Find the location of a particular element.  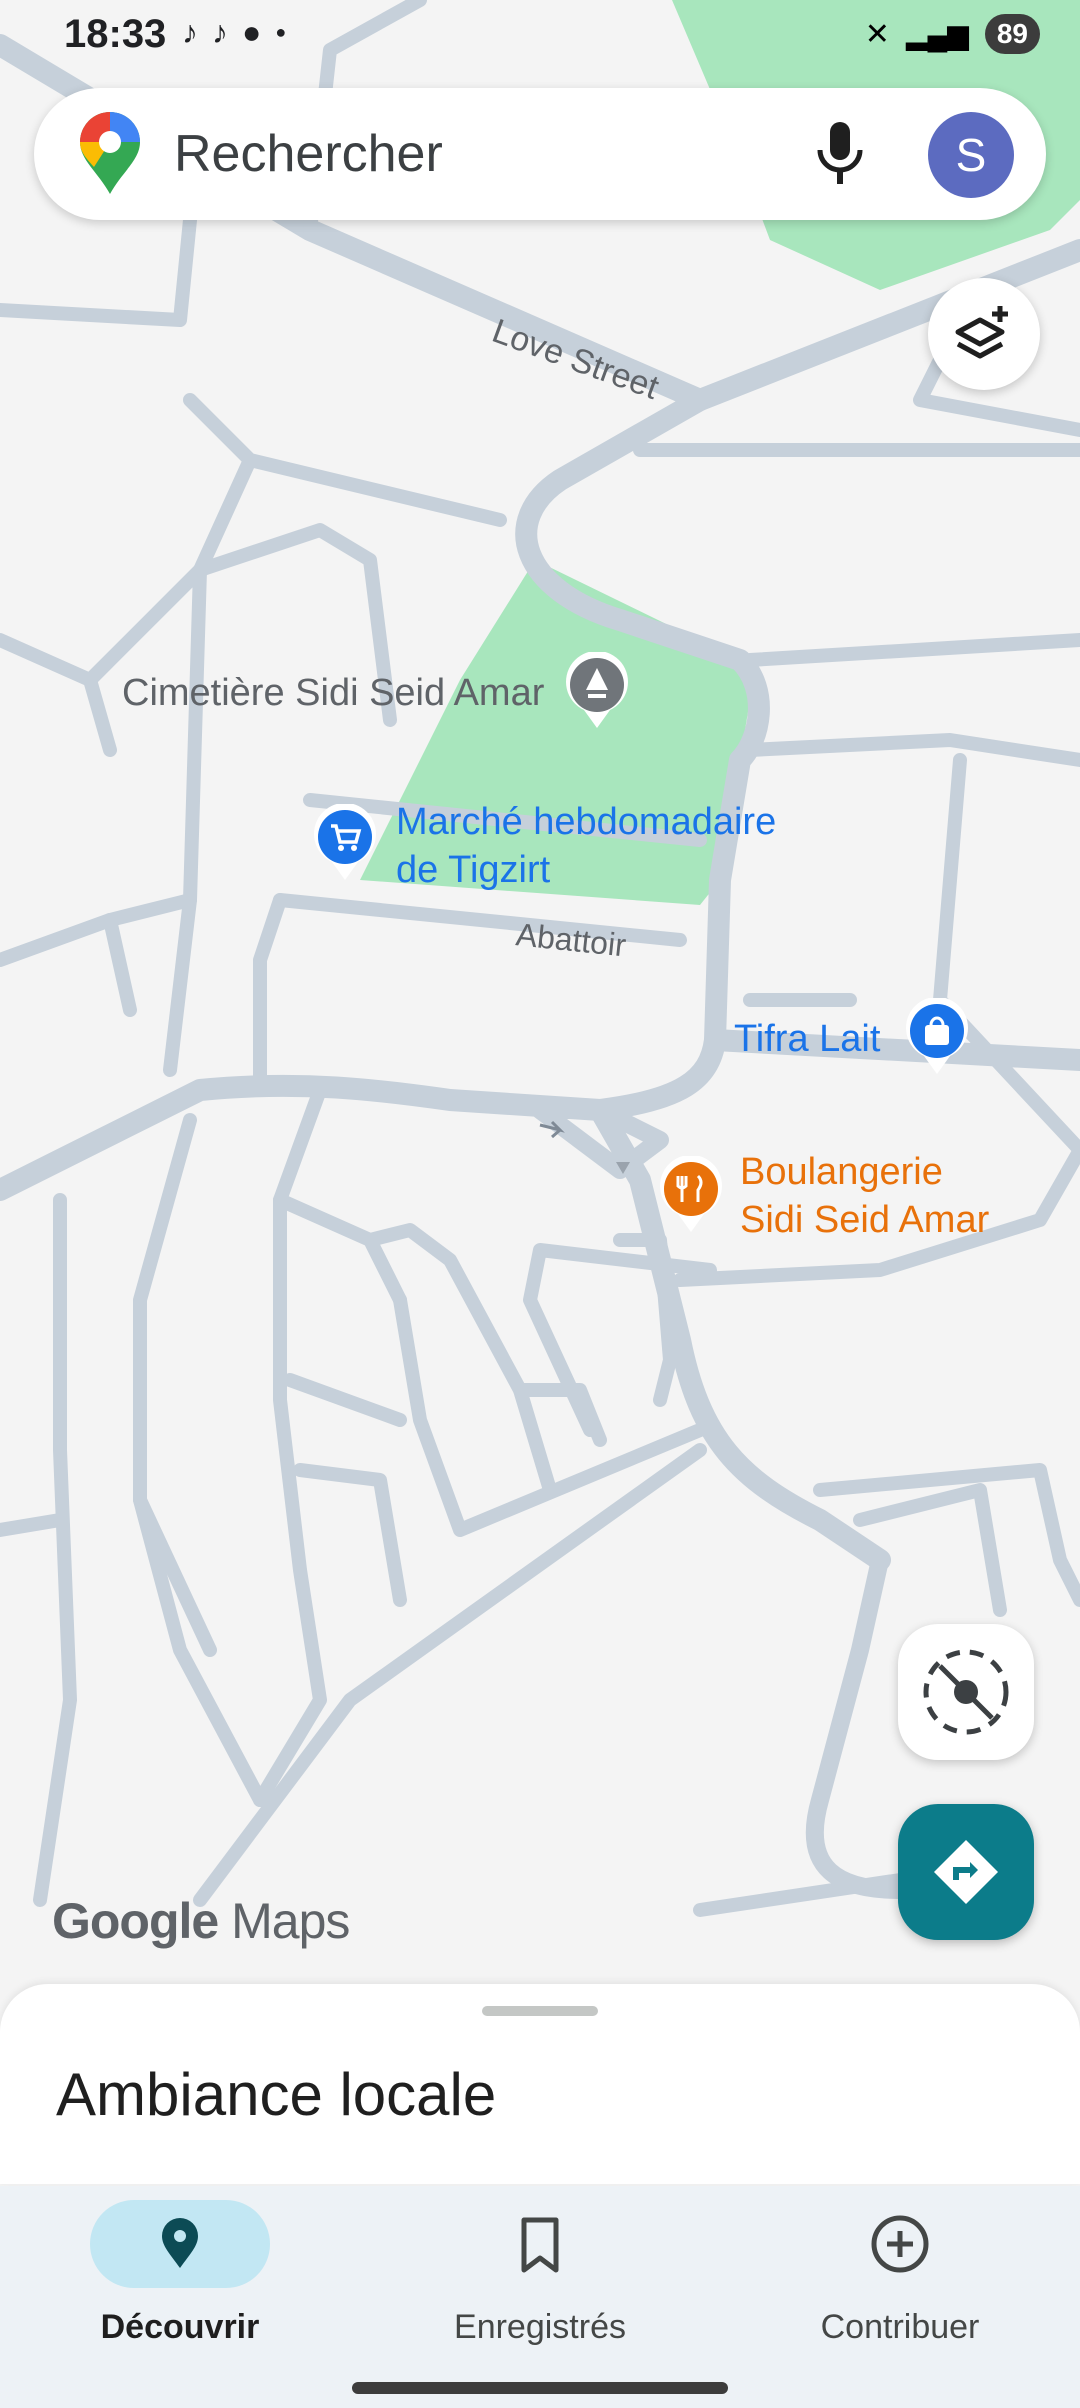

cemetery-pin-icon is located at coordinates (597, 691).